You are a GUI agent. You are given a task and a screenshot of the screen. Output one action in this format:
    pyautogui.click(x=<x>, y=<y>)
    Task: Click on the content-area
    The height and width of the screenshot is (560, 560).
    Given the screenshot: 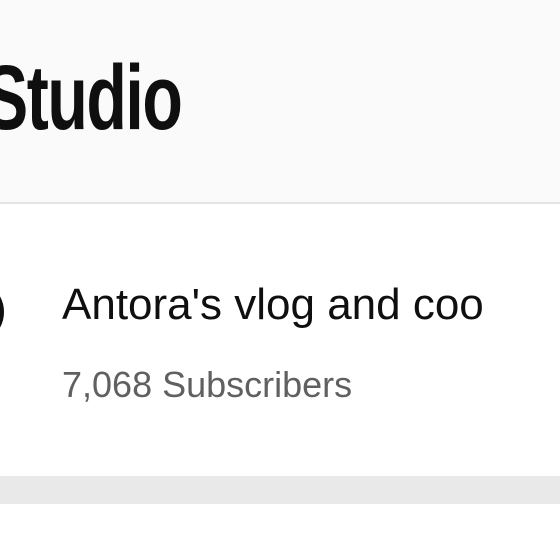 What is the action you would take?
    pyautogui.click(x=280, y=532)
    